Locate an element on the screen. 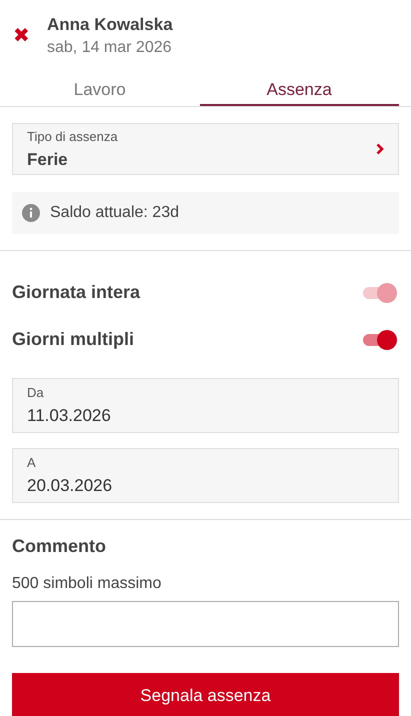 This screenshot has width=411, height=716. field-value: 20.03.2026 is located at coordinates (70, 486).